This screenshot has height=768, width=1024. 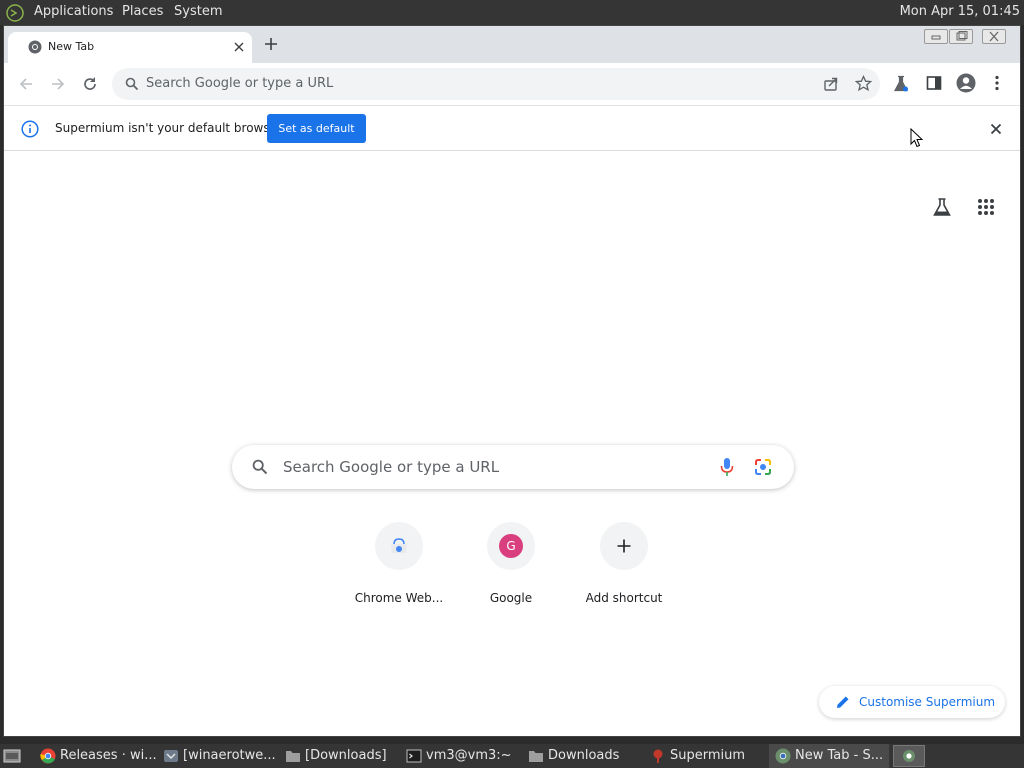 I want to click on infobar-message: Supermium isn't your default browser, so click(x=168, y=128).